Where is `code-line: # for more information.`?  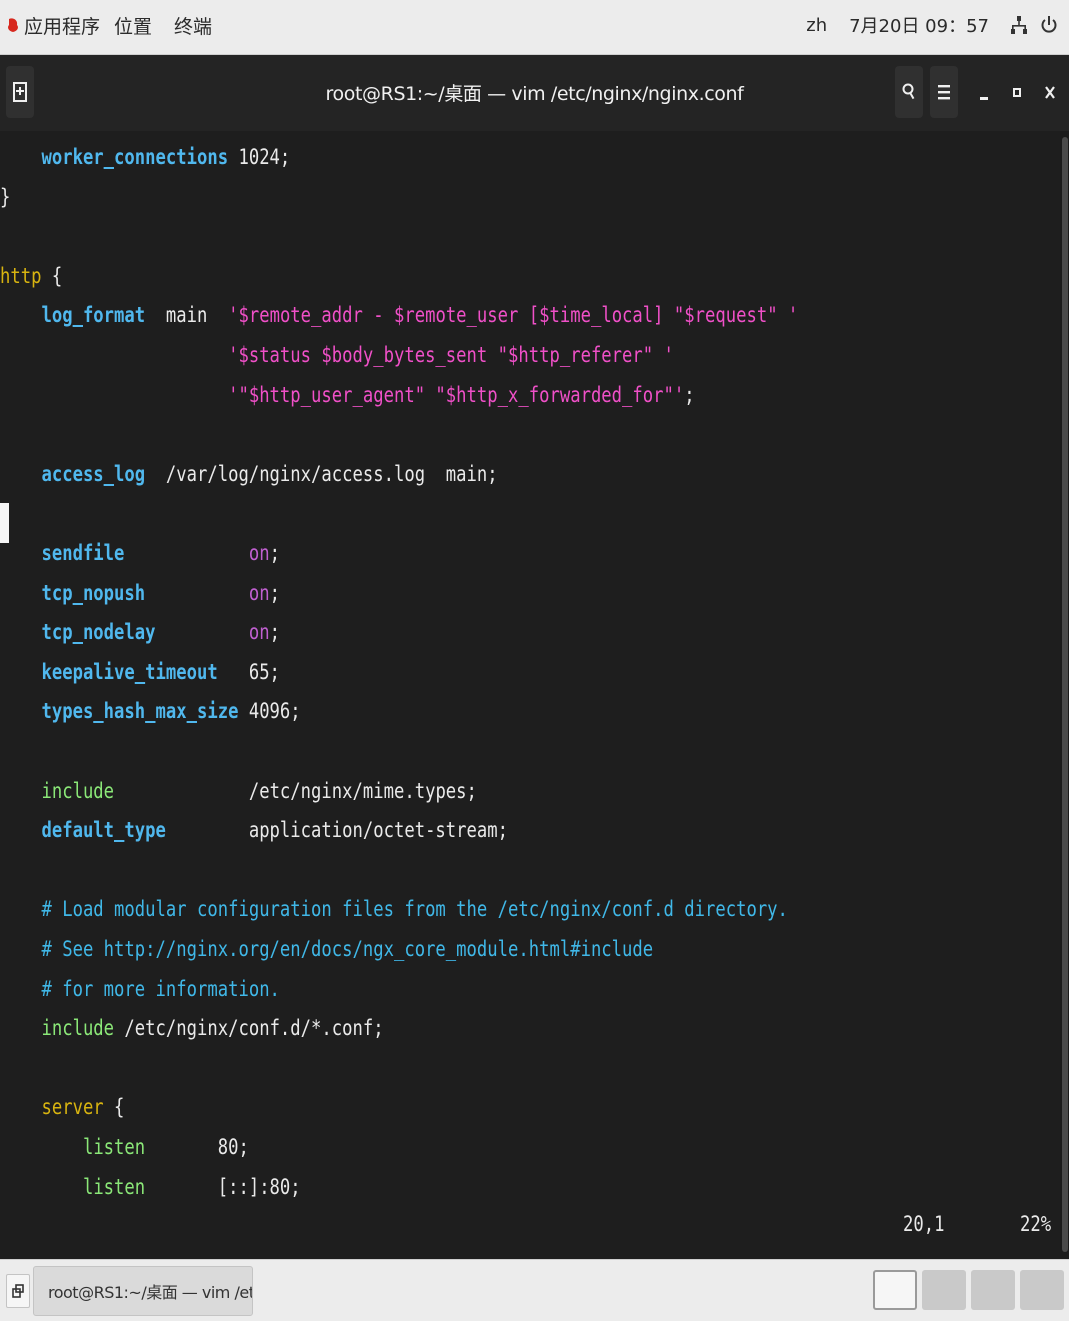
code-line: # for more information. is located at coordinates (140, 989).